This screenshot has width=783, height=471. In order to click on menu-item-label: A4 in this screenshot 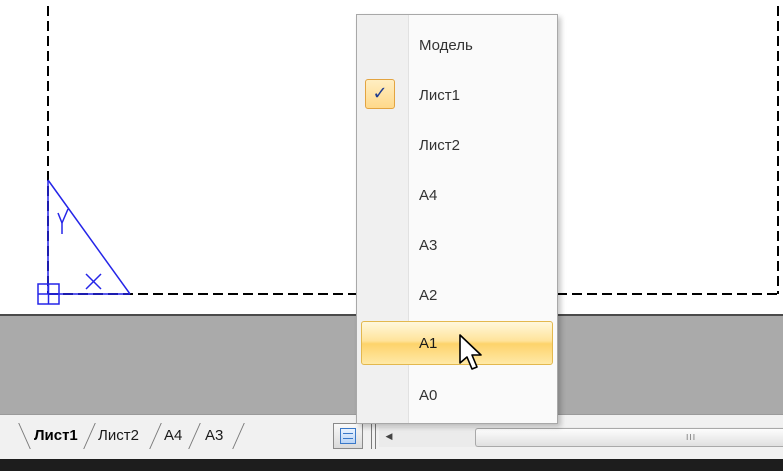, I will do `click(428, 195)`.